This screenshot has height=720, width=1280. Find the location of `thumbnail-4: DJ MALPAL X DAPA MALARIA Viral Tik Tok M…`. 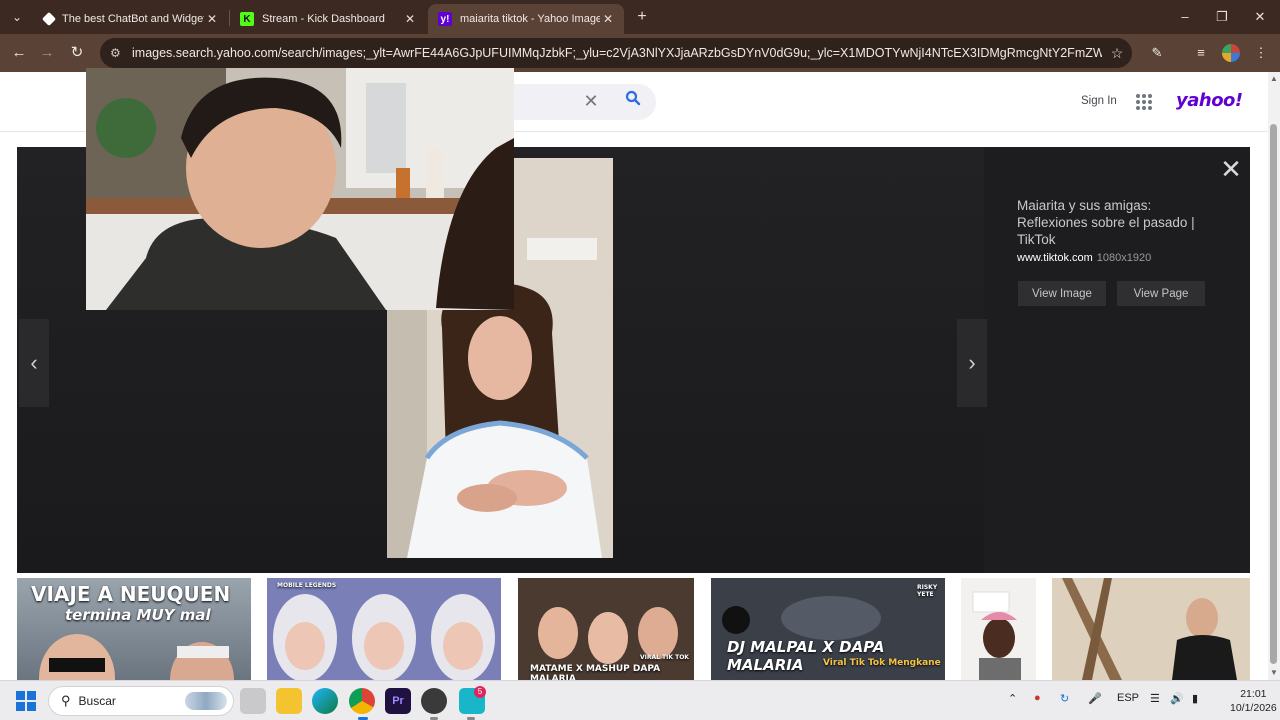

thumbnail-4: DJ MALPAL X DAPA MALARIA Viral Tik Tok M… is located at coordinates (828, 629).